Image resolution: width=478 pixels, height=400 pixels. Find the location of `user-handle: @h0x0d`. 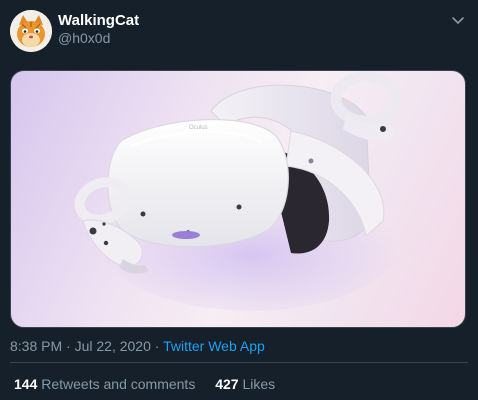

user-handle: @h0x0d is located at coordinates (84, 38).